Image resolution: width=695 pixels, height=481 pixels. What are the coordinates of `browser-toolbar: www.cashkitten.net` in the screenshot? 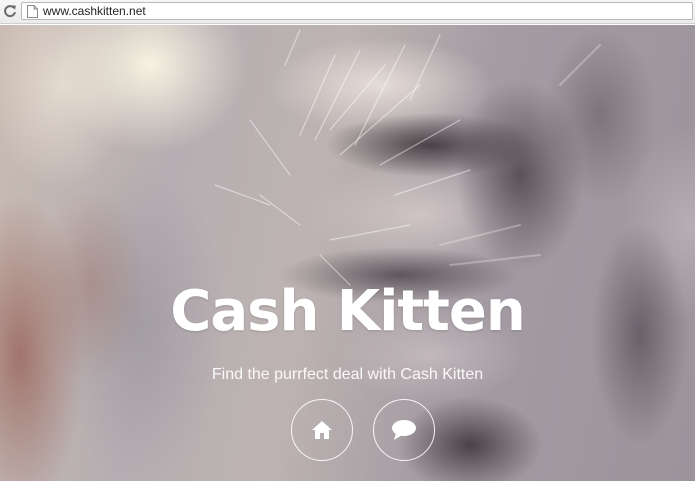 It's located at (347, 12).